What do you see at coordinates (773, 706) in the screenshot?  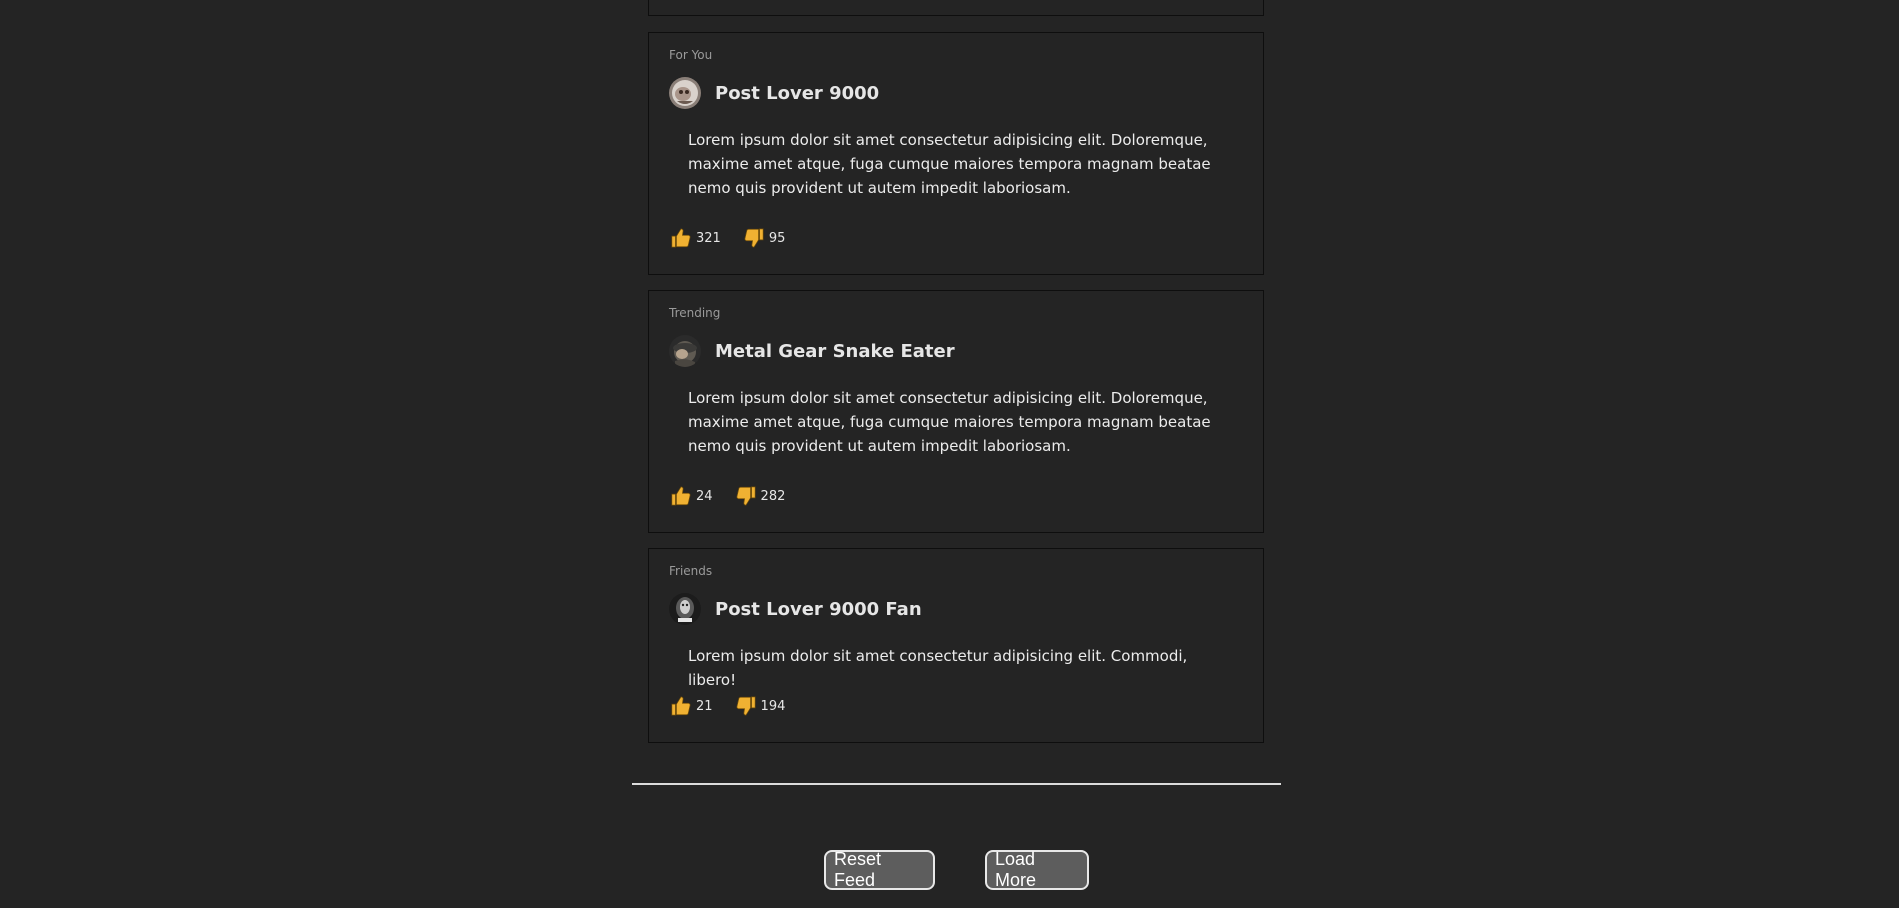 I see `dislike-count: 194` at bounding box center [773, 706].